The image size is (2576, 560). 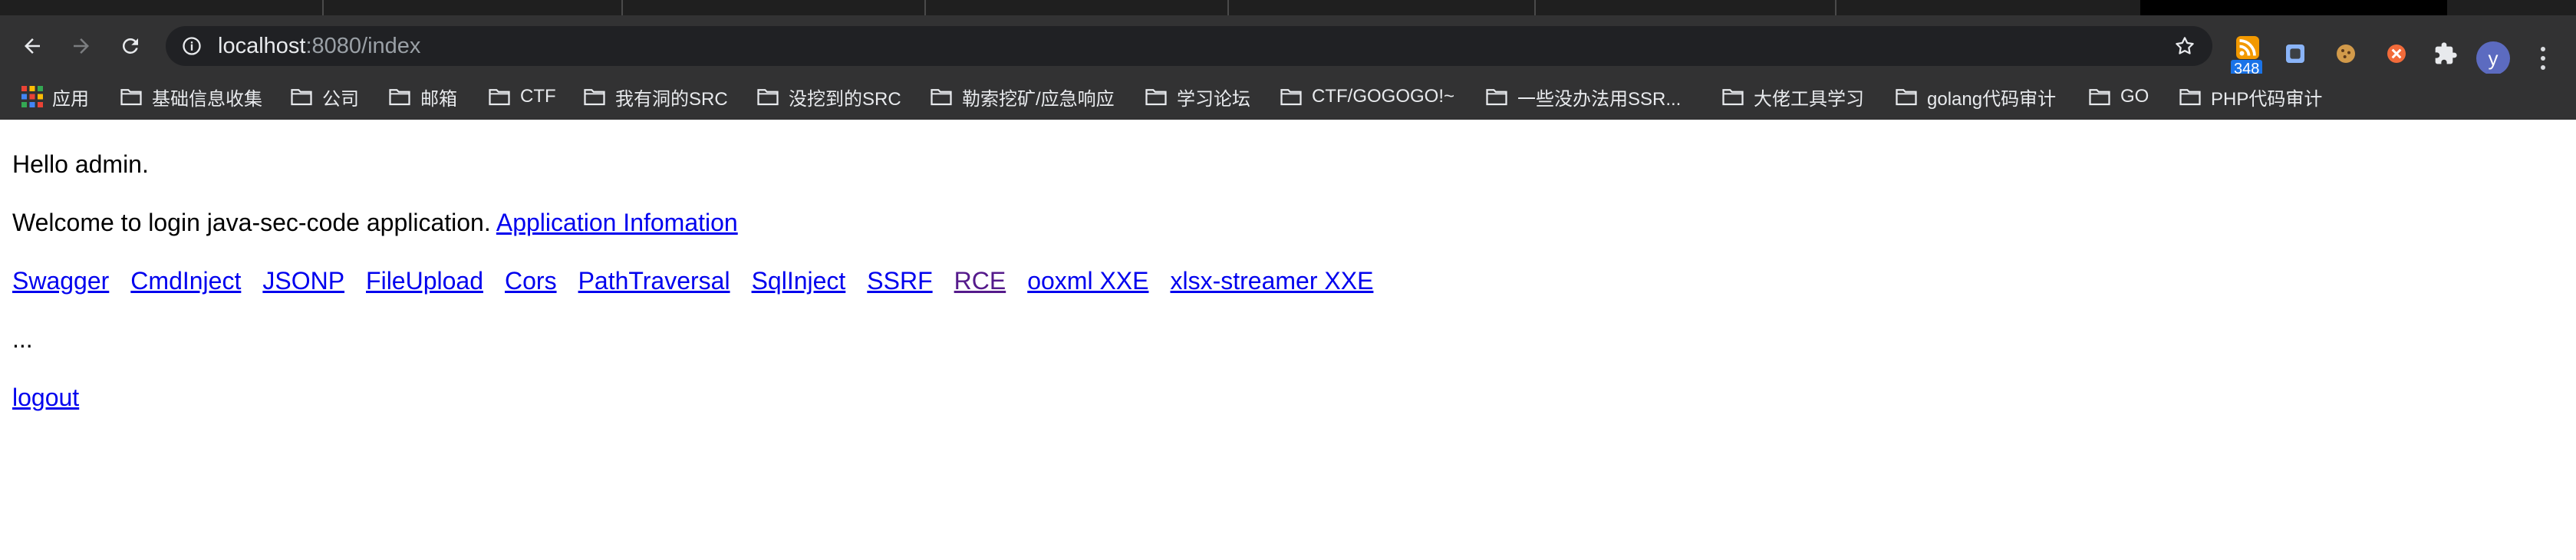 What do you see at coordinates (1288, 7) in the screenshot?
I see `tab-strip` at bounding box center [1288, 7].